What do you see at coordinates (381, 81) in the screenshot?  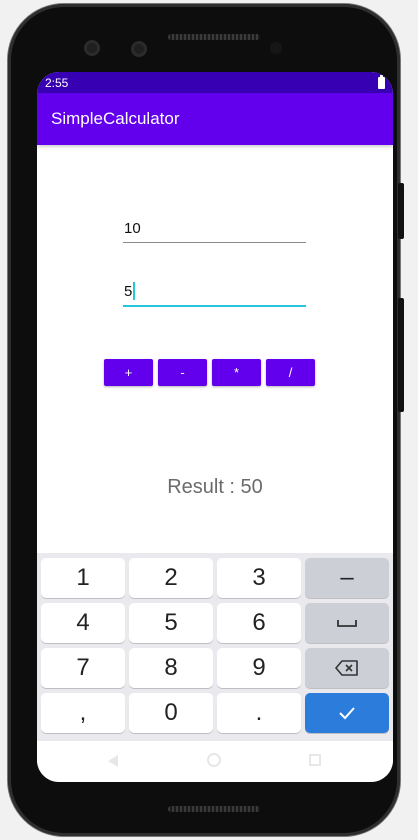 I see `battery-icon` at bounding box center [381, 81].